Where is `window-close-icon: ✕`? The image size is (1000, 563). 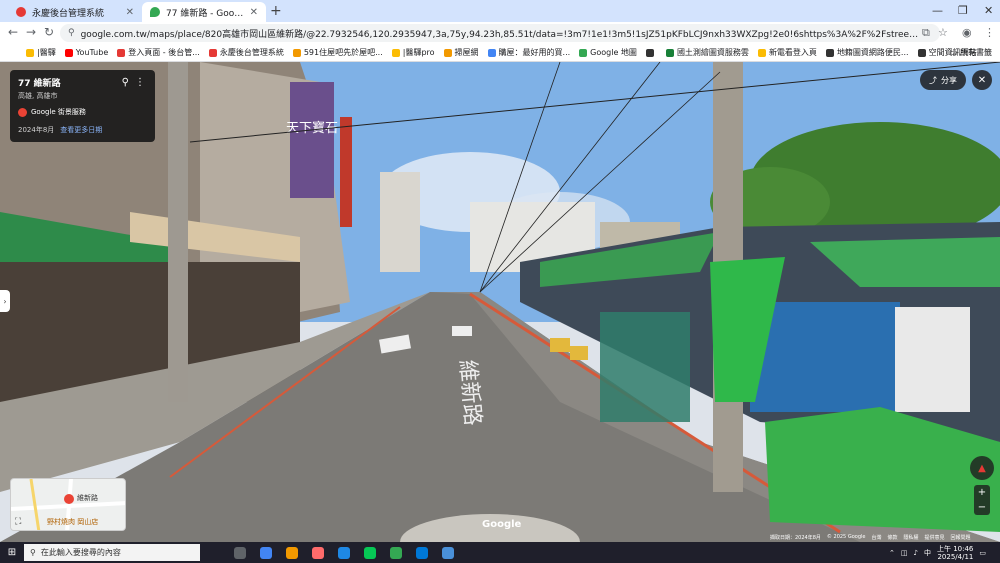 window-close-icon: ✕ is located at coordinates (988, 10).